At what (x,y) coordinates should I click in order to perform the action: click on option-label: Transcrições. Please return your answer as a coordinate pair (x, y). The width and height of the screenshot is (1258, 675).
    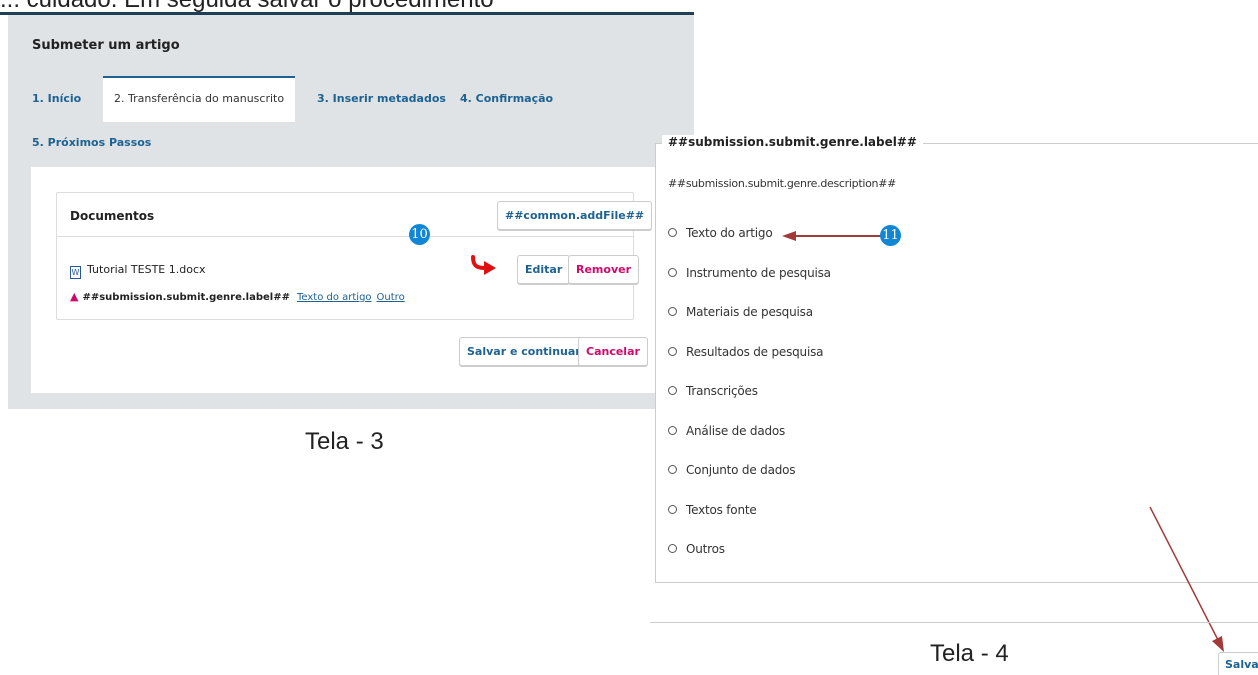
    Looking at the image, I should click on (722, 391).